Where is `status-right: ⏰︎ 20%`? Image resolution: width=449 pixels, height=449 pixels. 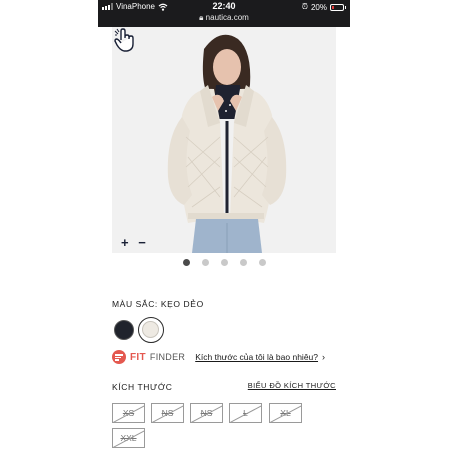 status-right: ⏰︎ 20% is located at coordinates (324, 7).